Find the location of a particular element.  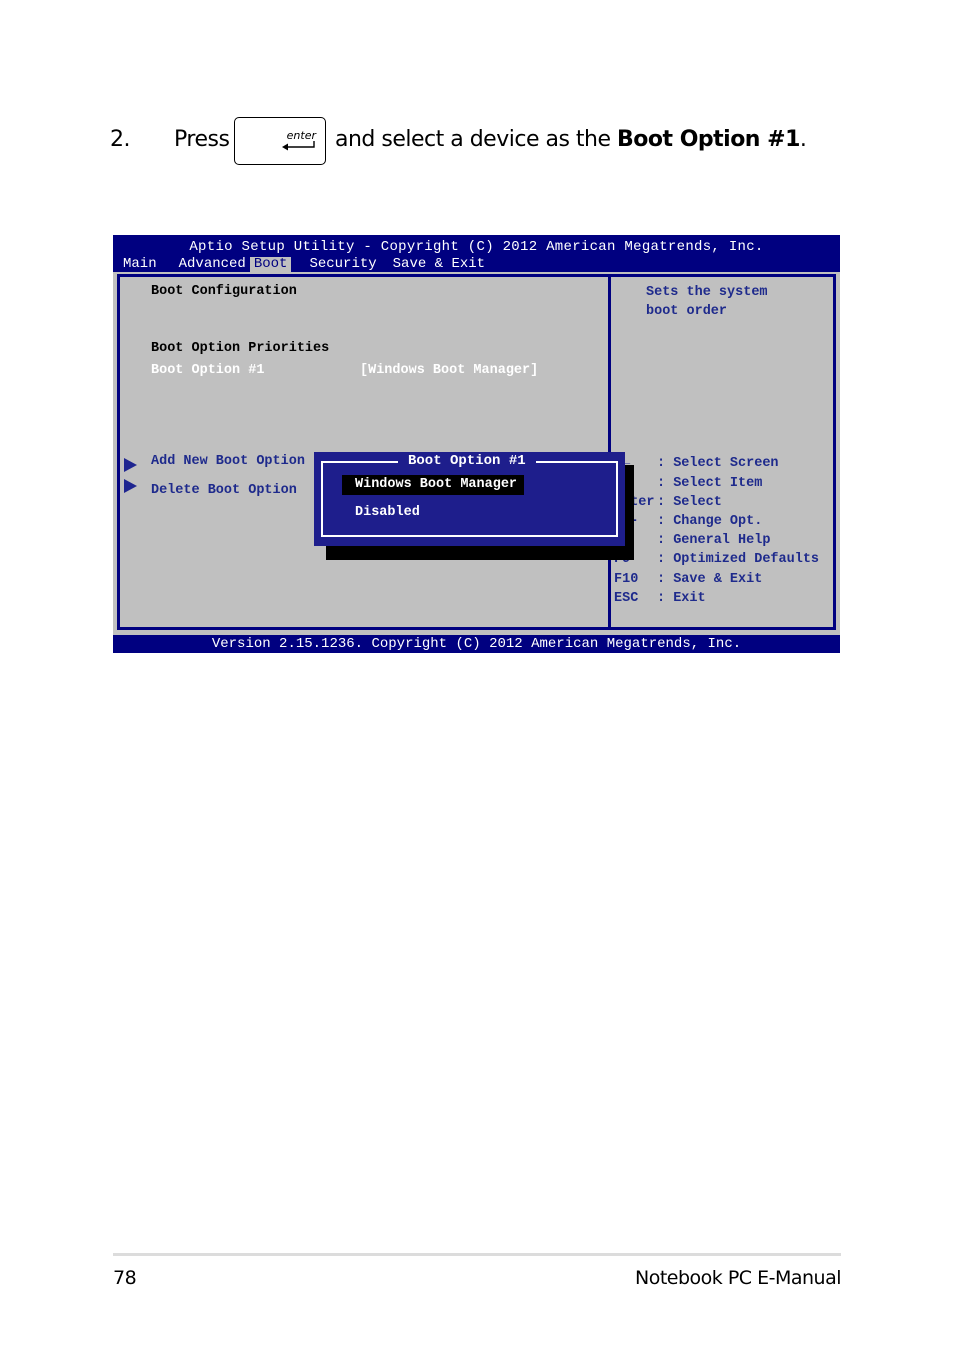

return-arrow-icon is located at coordinates (298, 146).